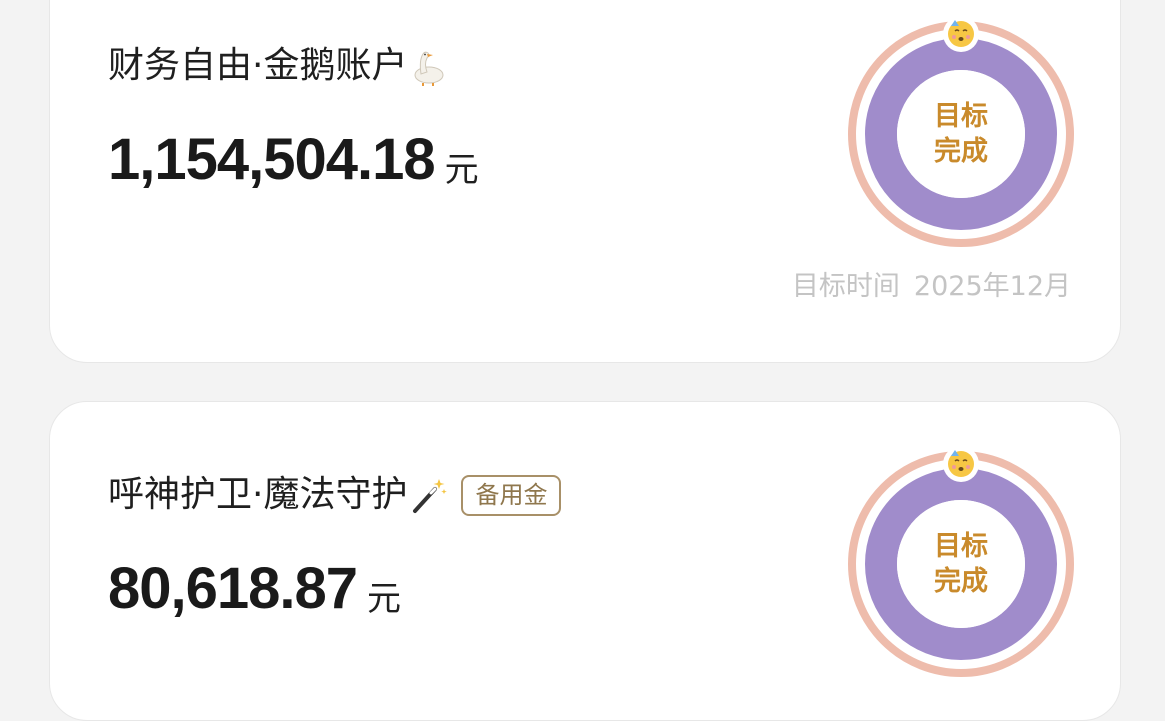  I want to click on account-title: 呼神护卫·魔法守护 备用金, so click(335, 495).